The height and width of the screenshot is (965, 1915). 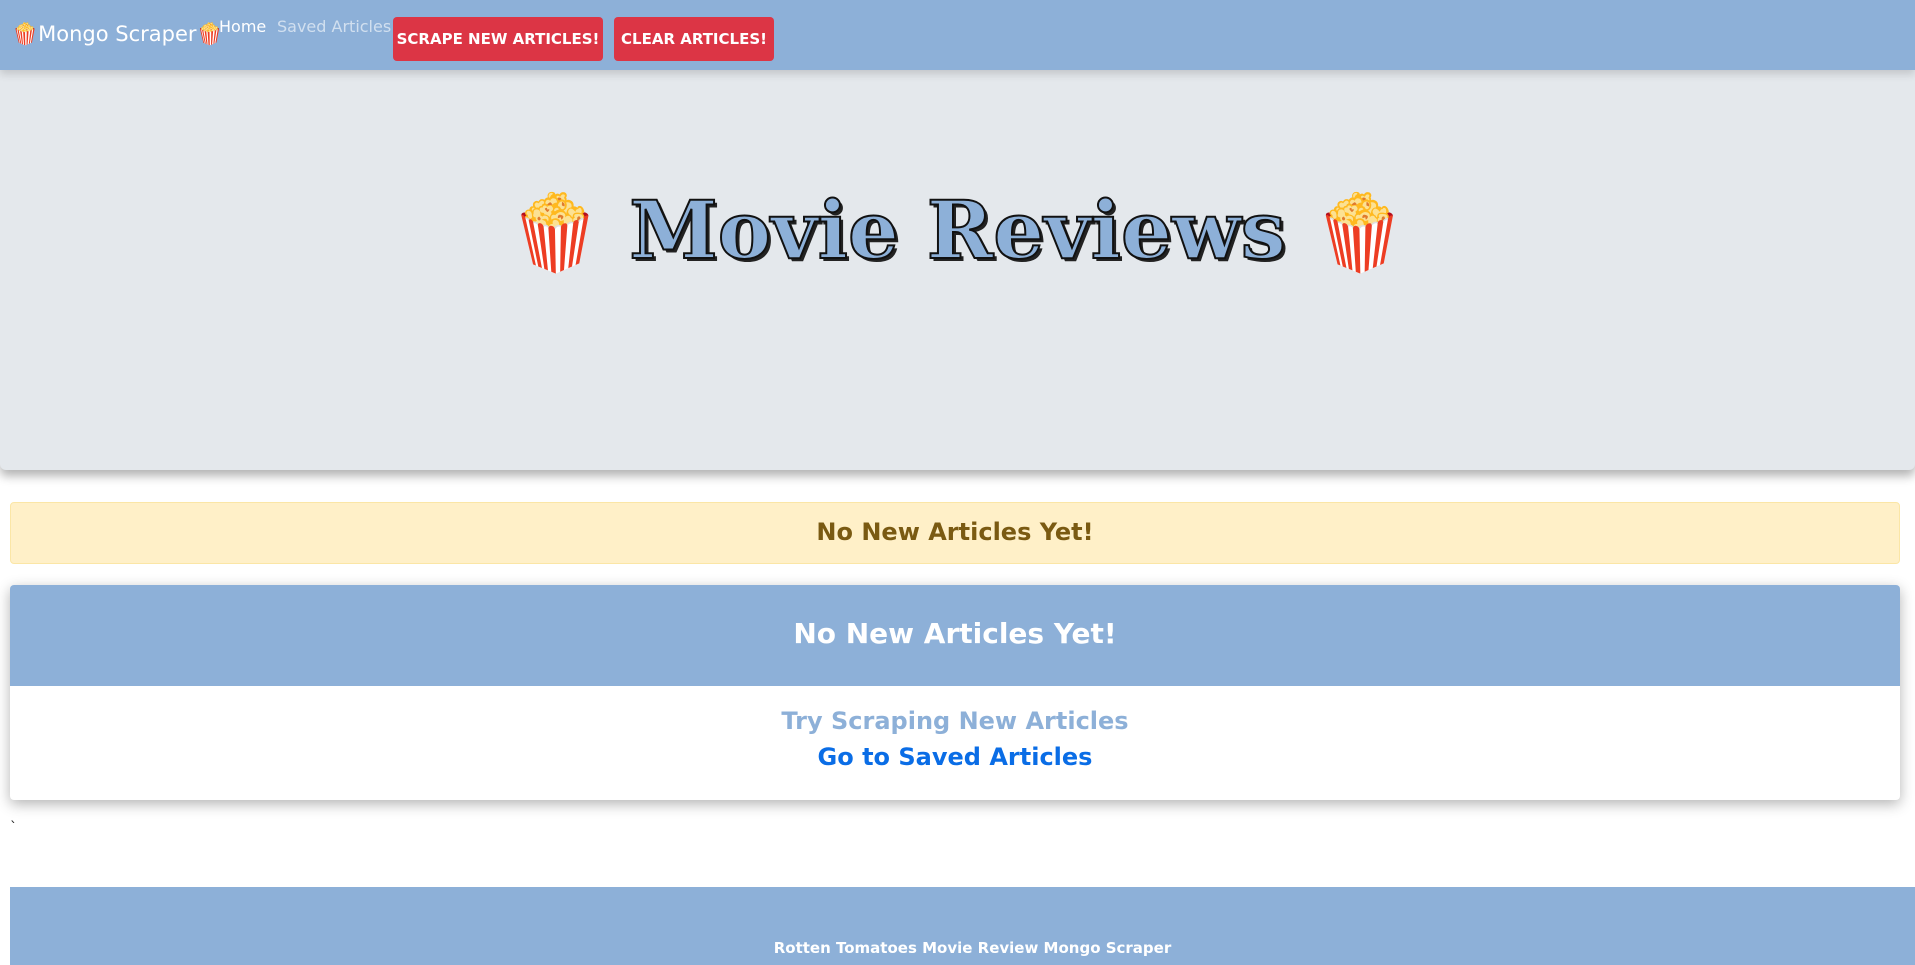 What do you see at coordinates (955, 721) in the screenshot?
I see `try-scraping-link: Try Scraping New Articles` at bounding box center [955, 721].